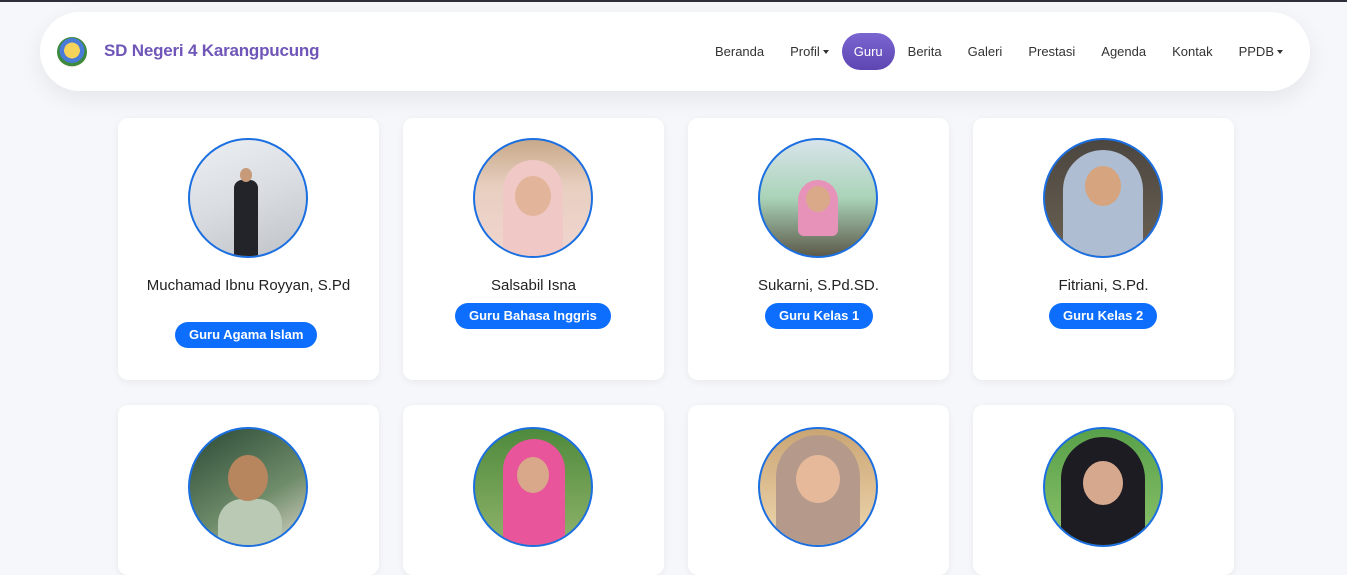 The image size is (1347, 575). I want to click on nav-berita: Berita, so click(925, 51).